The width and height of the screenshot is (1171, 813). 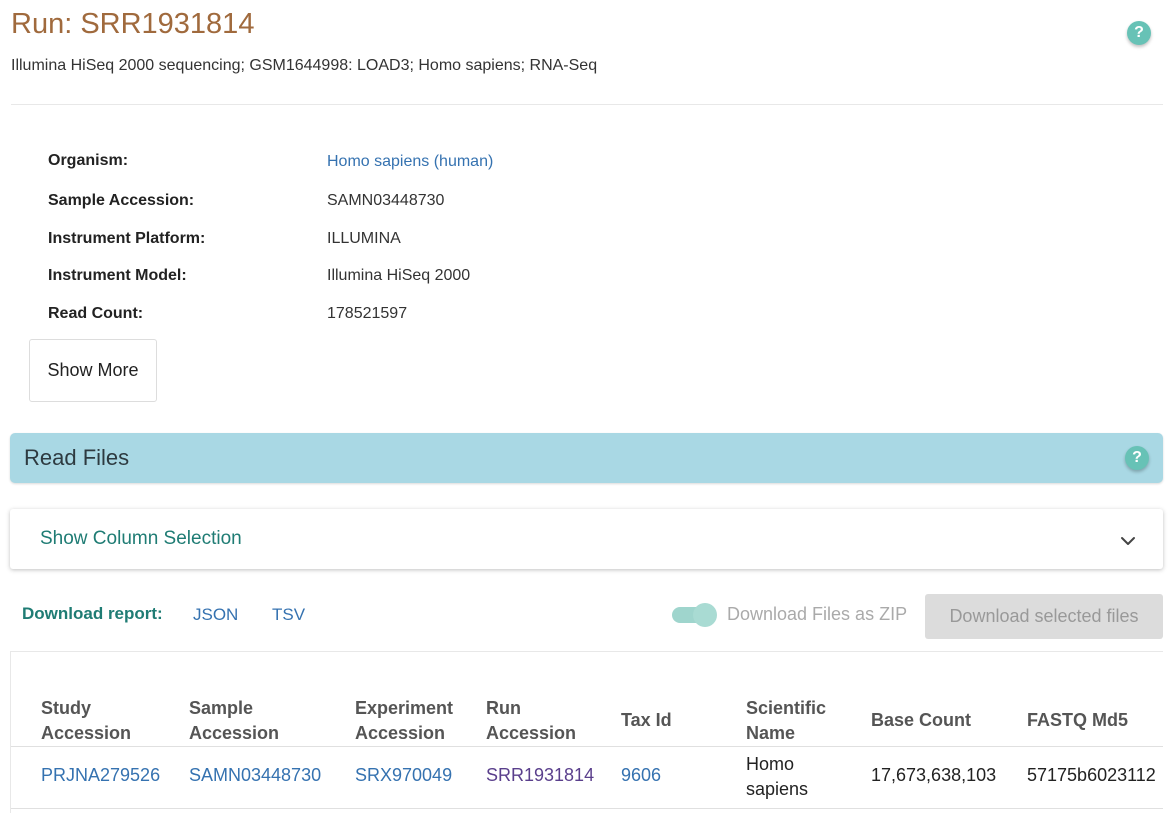 I want to click on sample-accession-label: Sample Accession:, so click(x=121, y=200).